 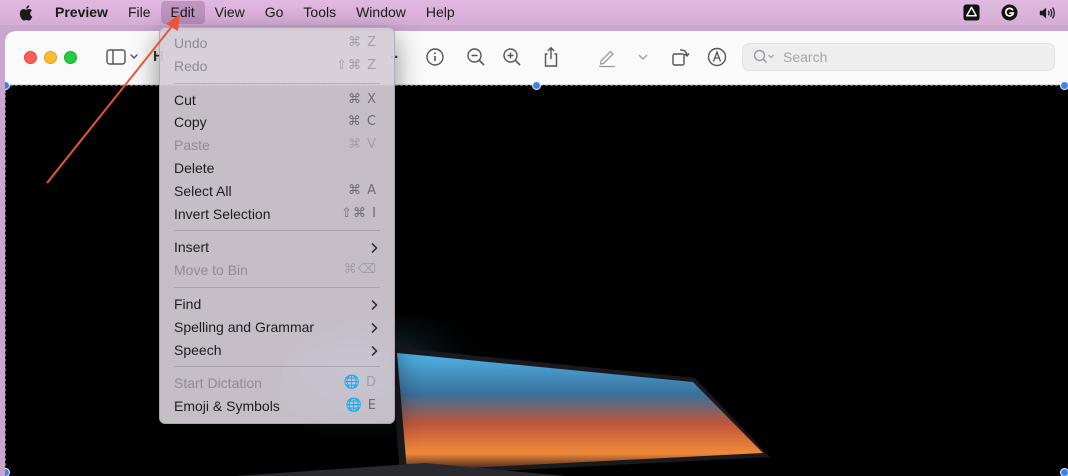 What do you see at coordinates (277, 168) in the screenshot?
I see `menu-item-delete: Delete` at bounding box center [277, 168].